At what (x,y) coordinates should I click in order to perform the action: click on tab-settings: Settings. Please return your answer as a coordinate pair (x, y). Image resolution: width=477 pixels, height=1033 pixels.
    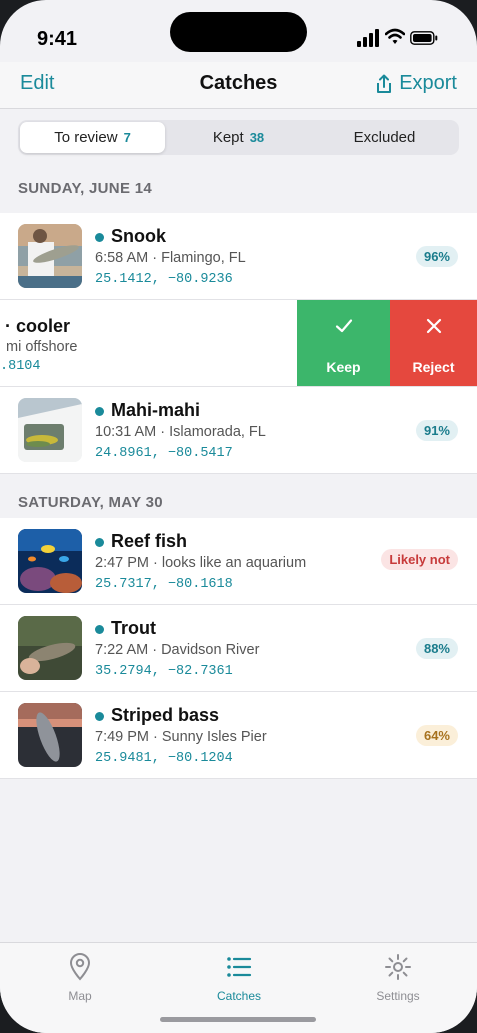
    Looking at the image, I should click on (398, 978).